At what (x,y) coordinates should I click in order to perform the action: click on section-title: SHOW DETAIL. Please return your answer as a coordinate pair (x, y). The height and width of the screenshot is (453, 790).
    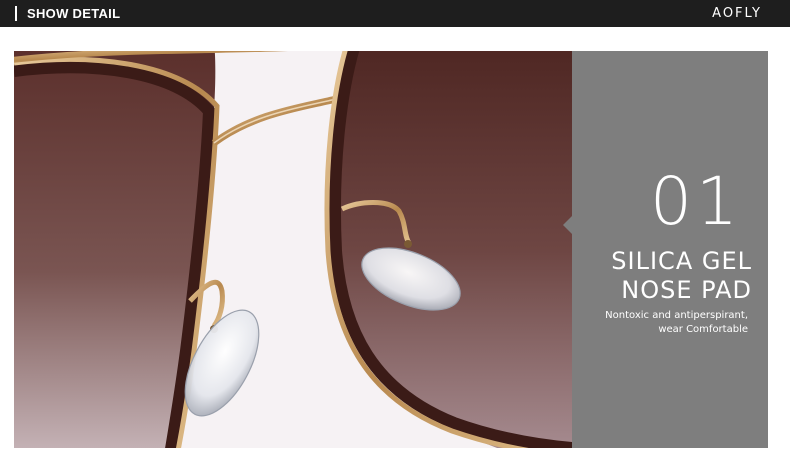
    Looking at the image, I should click on (74, 13).